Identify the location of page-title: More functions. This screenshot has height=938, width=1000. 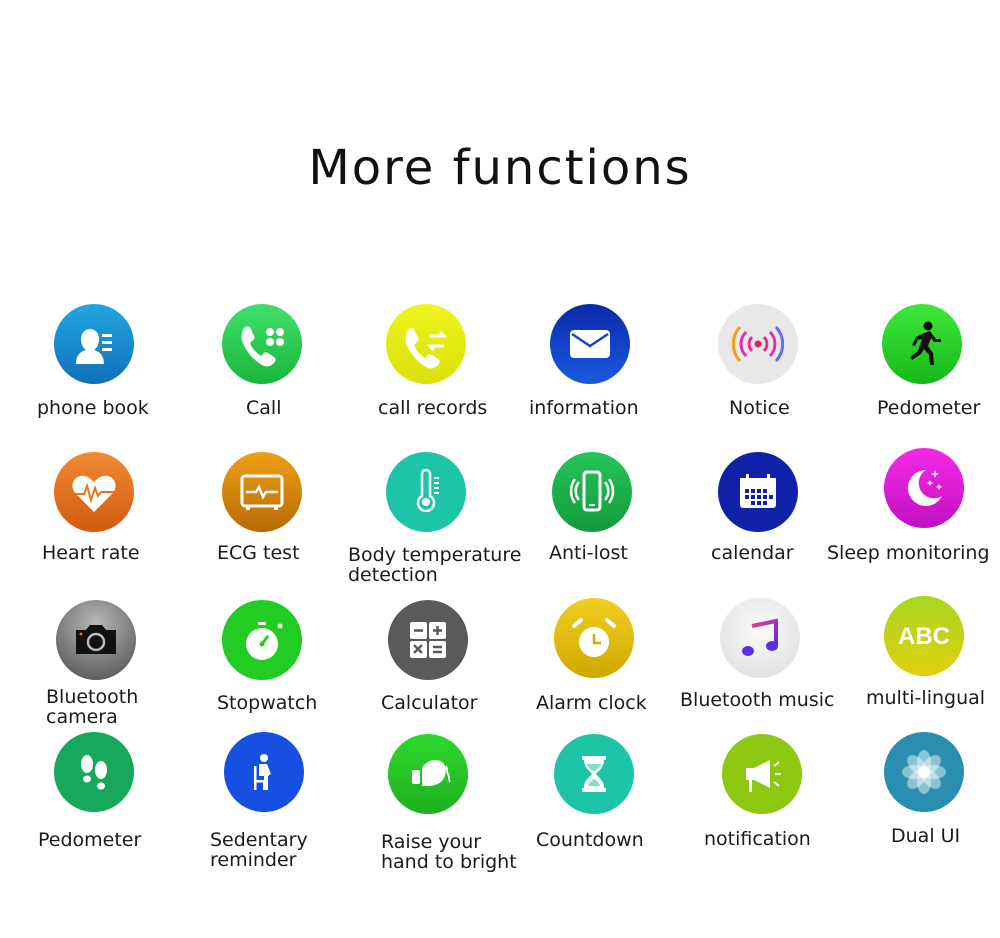
(500, 168).